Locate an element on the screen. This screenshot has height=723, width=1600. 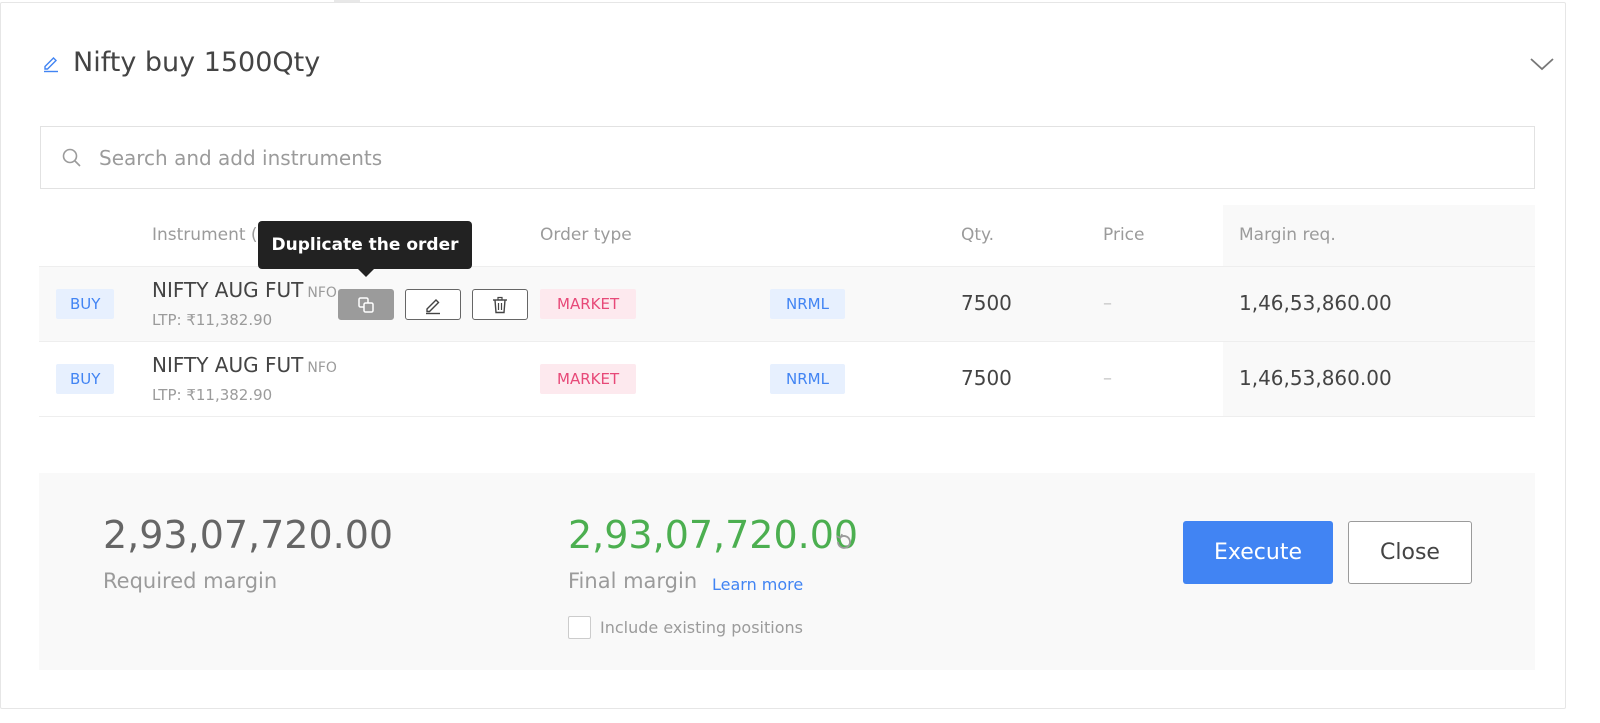
required-margin-label: Required margin is located at coordinates (190, 581).